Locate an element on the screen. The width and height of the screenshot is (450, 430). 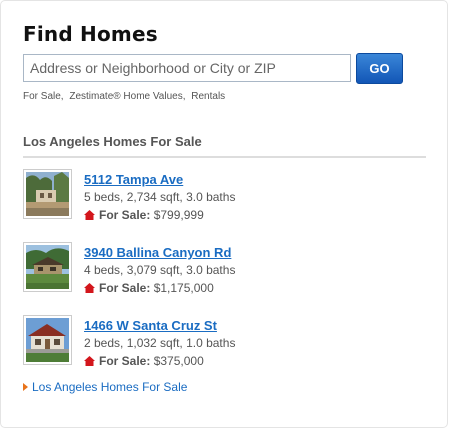
go-button: GO is located at coordinates (379, 68).